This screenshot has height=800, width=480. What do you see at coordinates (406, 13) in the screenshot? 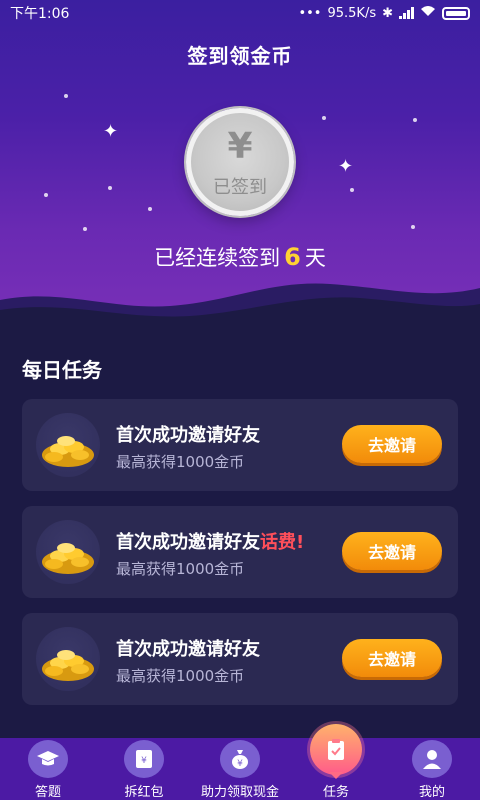
I see `signal-icon` at bounding box center [406, 13].